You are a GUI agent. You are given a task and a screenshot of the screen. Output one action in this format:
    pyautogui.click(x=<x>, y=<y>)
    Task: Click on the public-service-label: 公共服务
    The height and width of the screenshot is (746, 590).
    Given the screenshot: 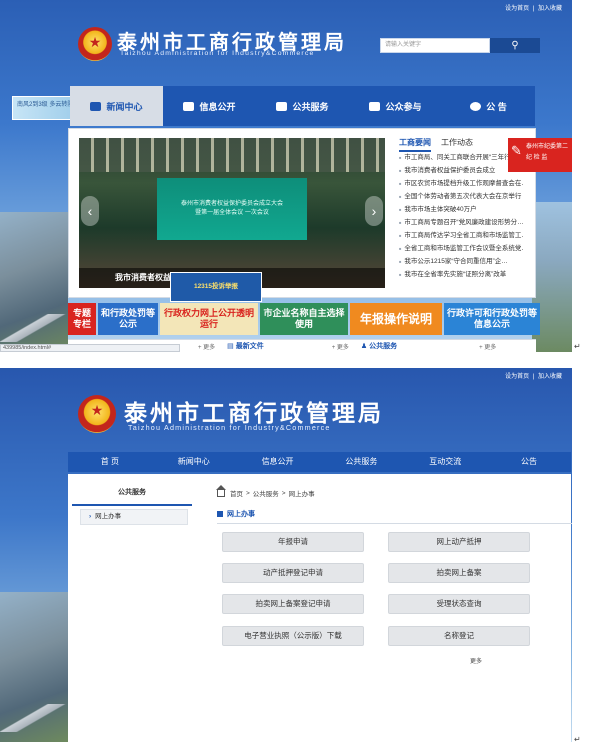 What is the action you would take?
    pyautogui.click(x=383, y=346)
    